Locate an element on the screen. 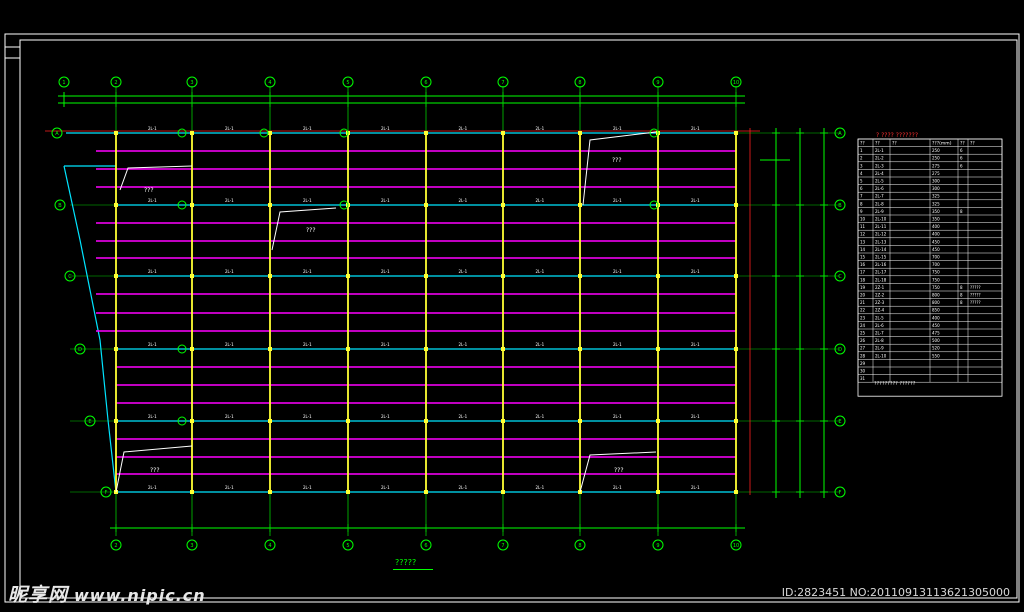  table-cell: 2L-18 is located at coordinates (881, 279).